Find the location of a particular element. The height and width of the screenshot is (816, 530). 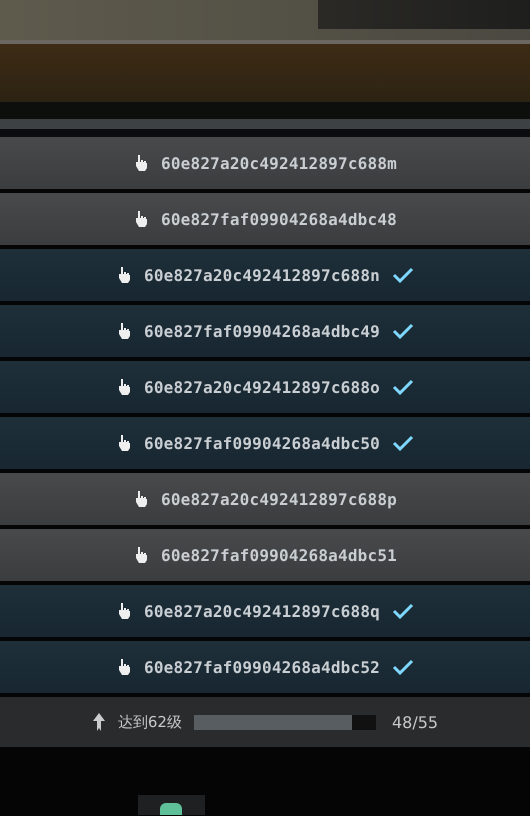

code-row: 60e827a20c492412897c688p is located at coordinates (265, 499).